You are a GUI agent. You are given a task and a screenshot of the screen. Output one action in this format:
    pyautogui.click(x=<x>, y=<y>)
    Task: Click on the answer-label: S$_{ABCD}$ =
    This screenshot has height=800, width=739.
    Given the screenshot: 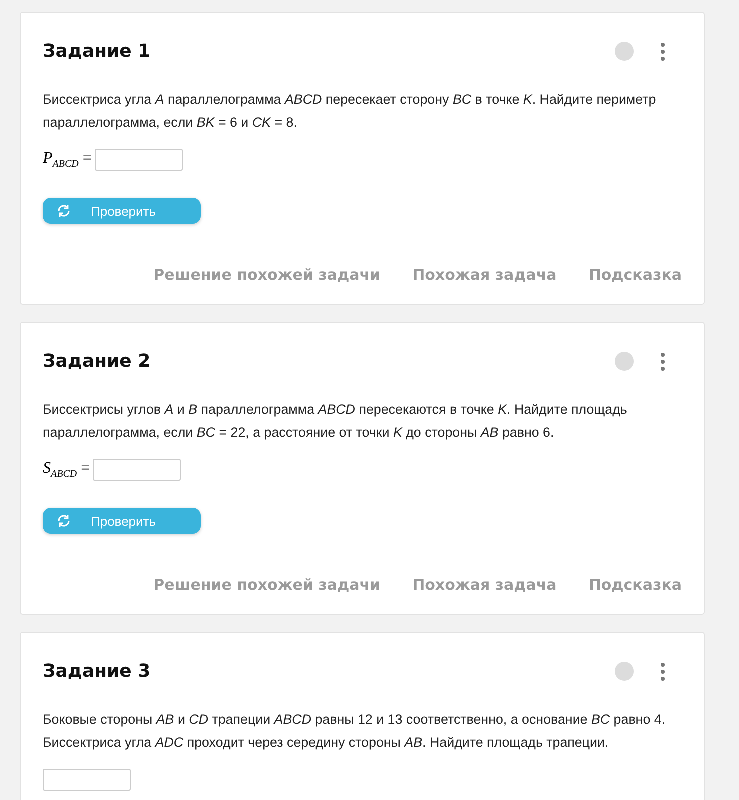 What is the action you would take?
    pyautogui.click(x=66, y=470)
    